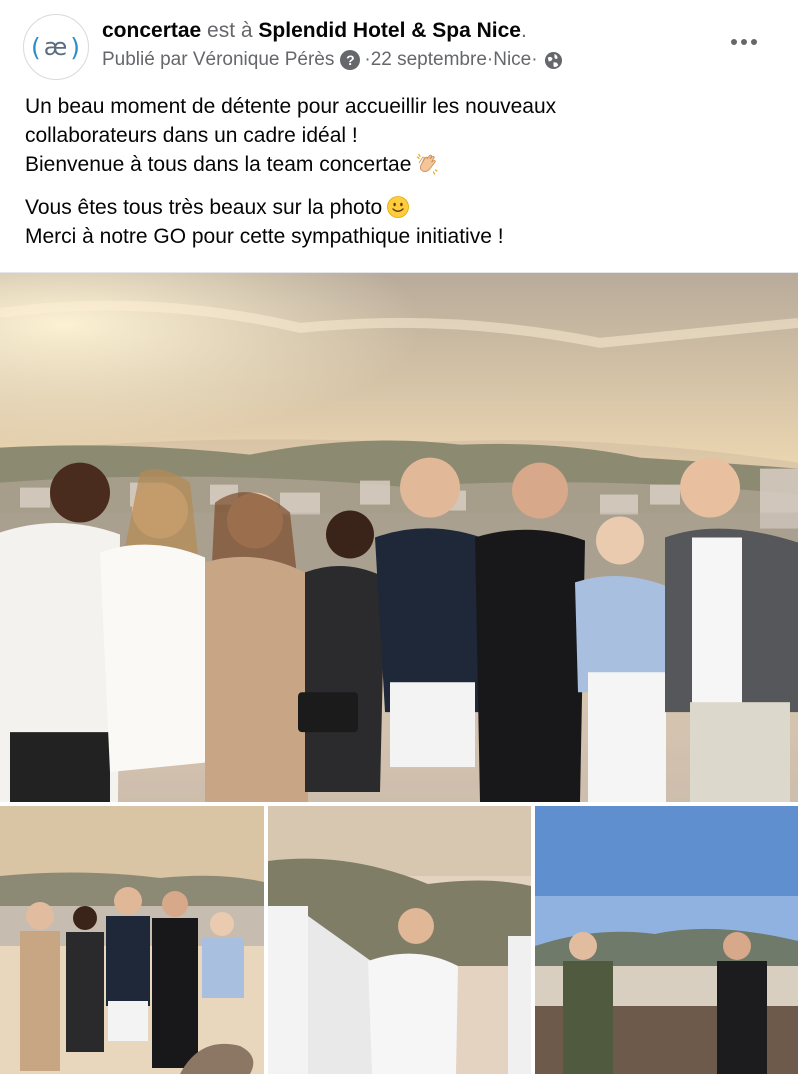  Describe the element at coordinates (204, 207) in the screenshot. I see `text-line: Vous êtes tous très beaux sur la photo` at that location.